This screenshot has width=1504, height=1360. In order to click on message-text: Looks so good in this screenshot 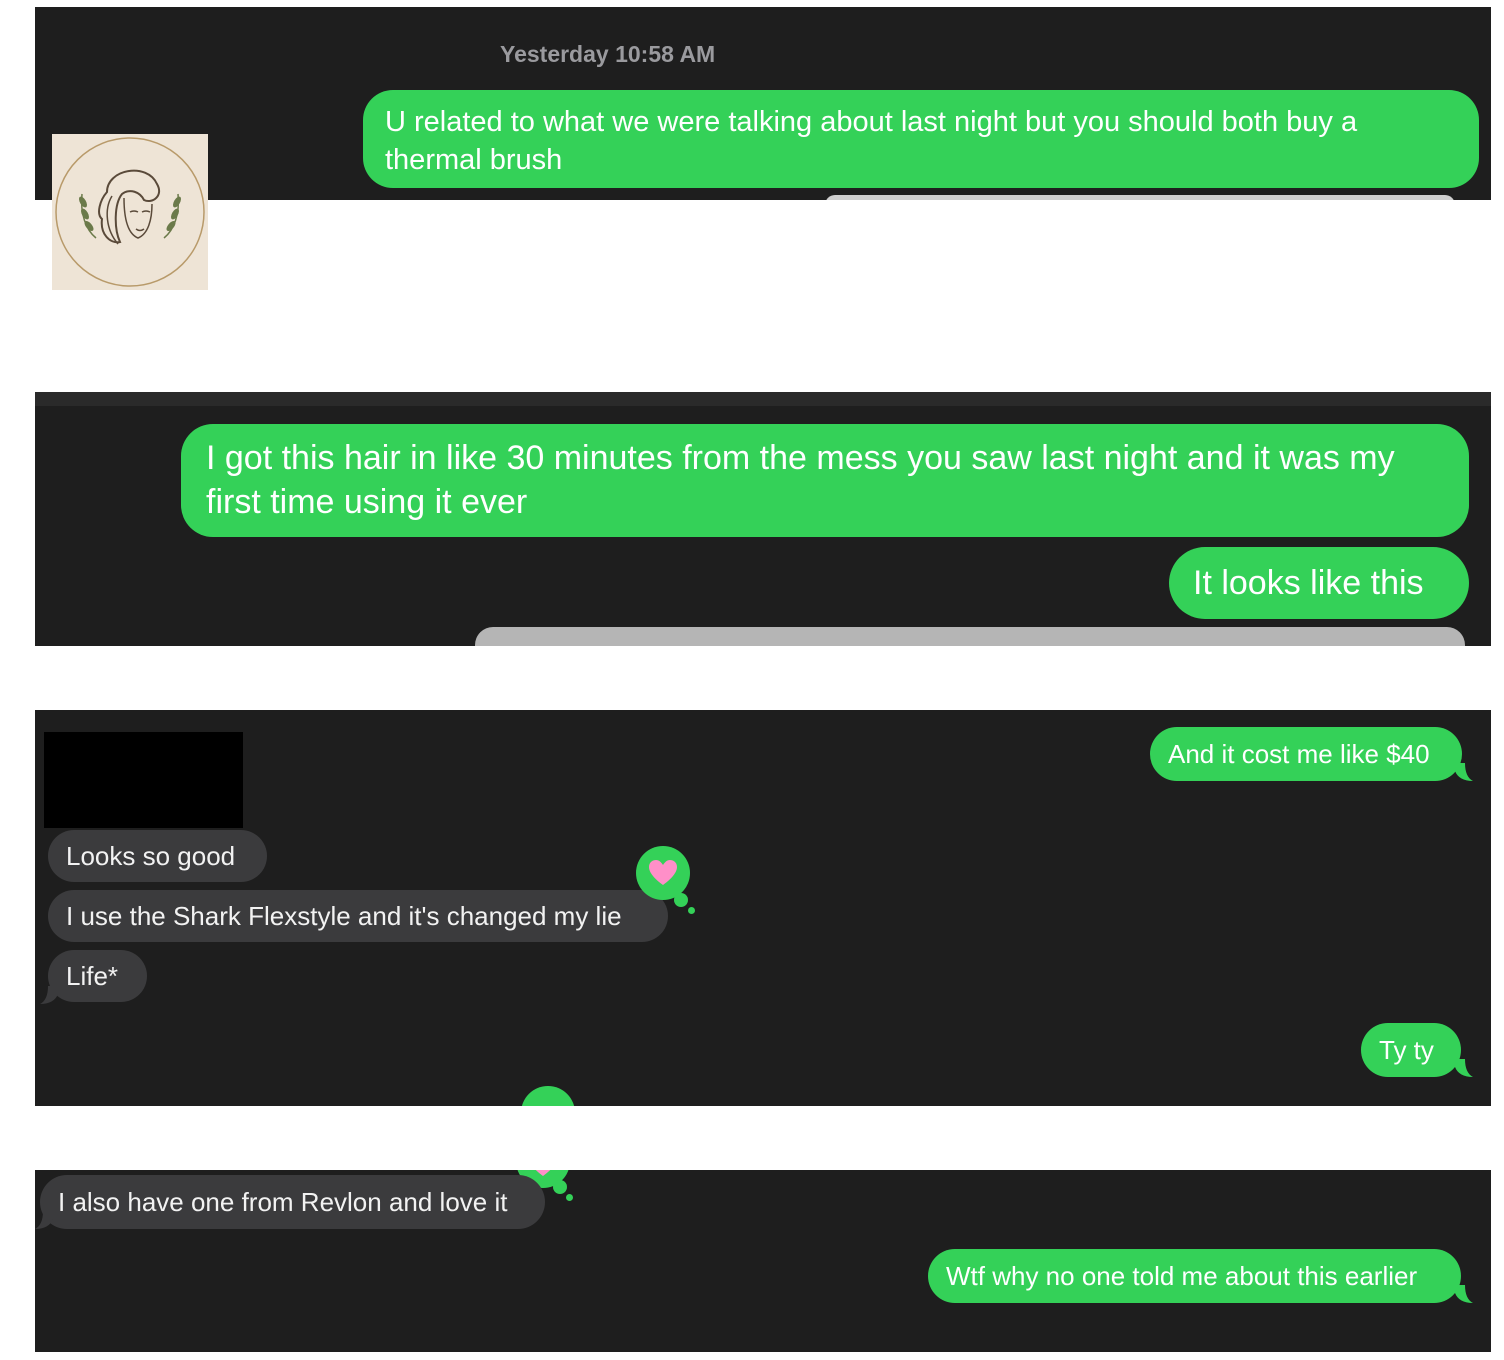, I will do `click(151, 856)`.